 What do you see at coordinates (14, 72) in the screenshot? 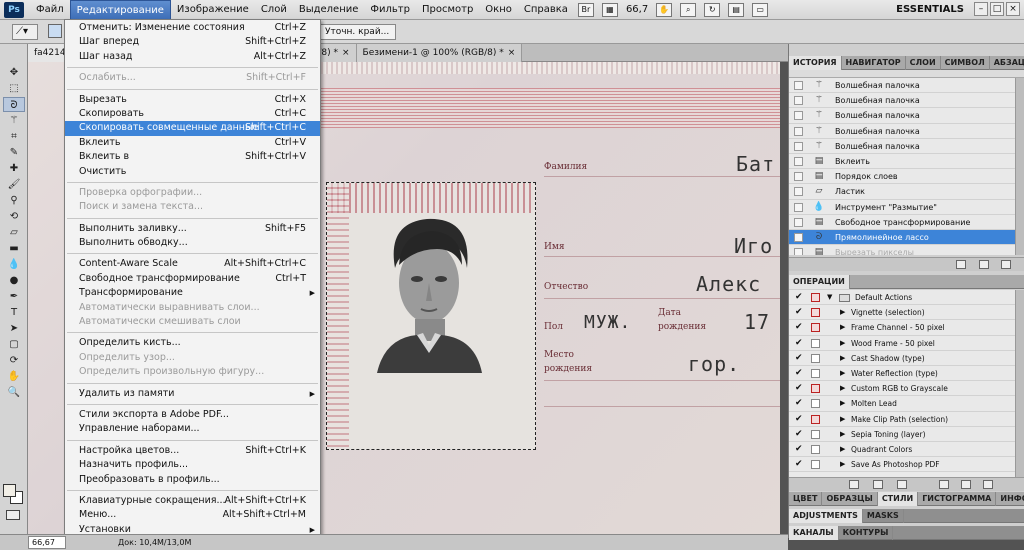
I see `move-tool-icon: ✥` at bounding box center [14, 72].